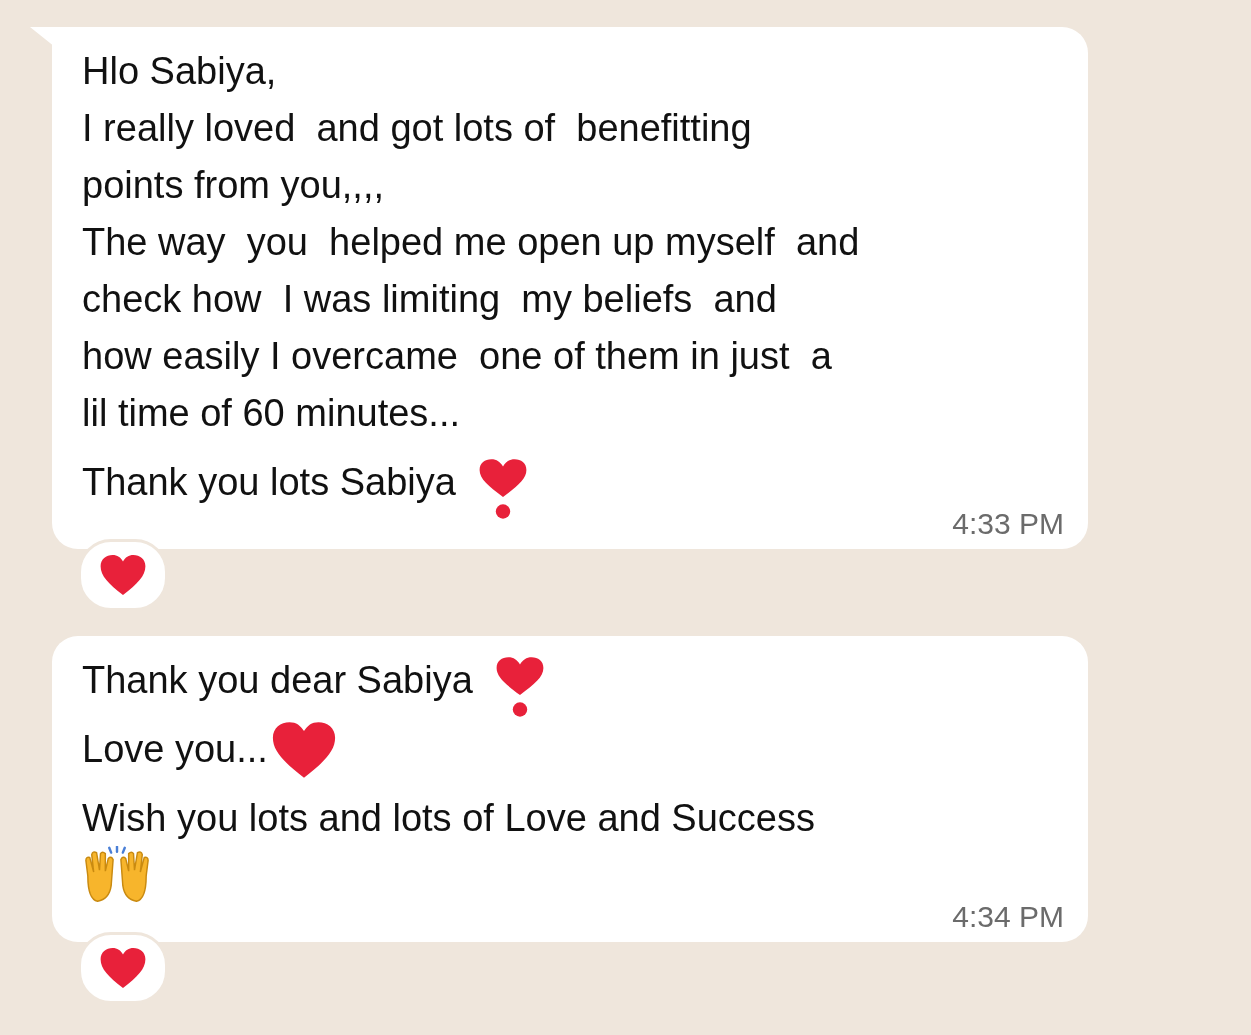 This screenshot has height=1035, width=1251. Describe the element at coordinates (277, 680) in the screenshot. I see `message-text: Thank you dear Sabiya` at that location.